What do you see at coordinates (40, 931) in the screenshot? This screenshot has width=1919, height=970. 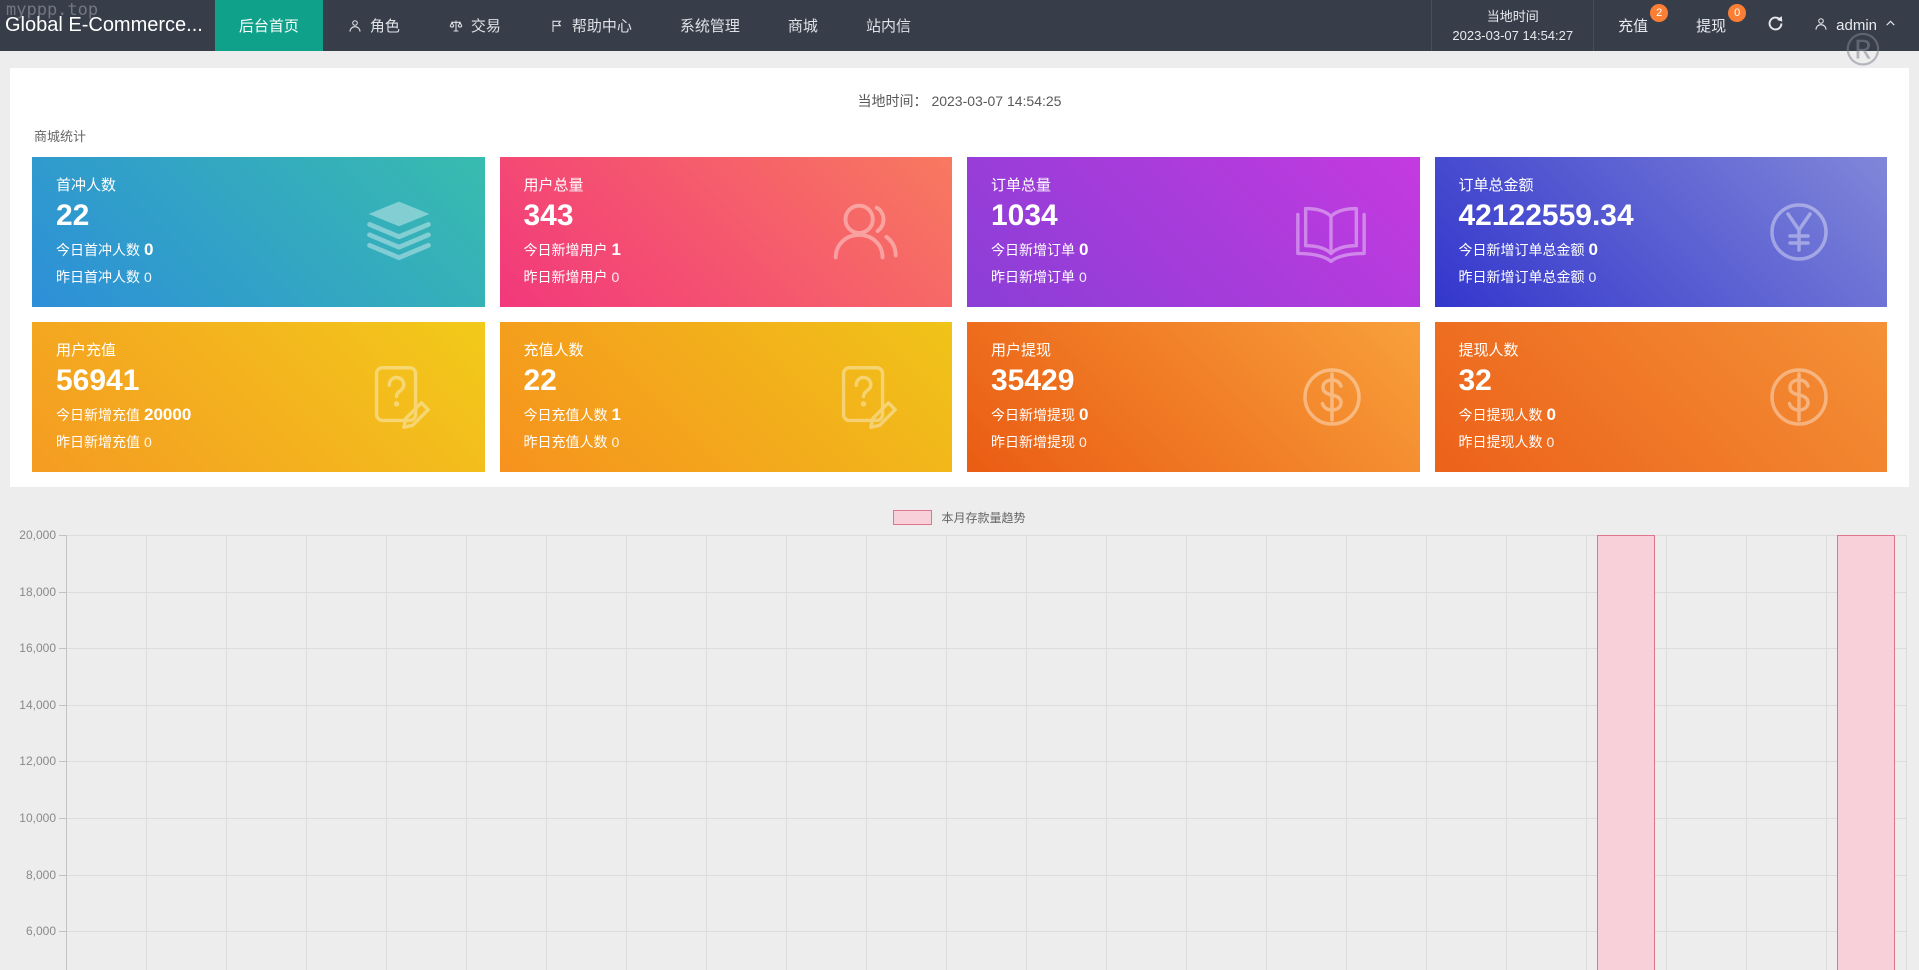 I see `y-tick-label: 6,000` at bounding box center [40, 931].